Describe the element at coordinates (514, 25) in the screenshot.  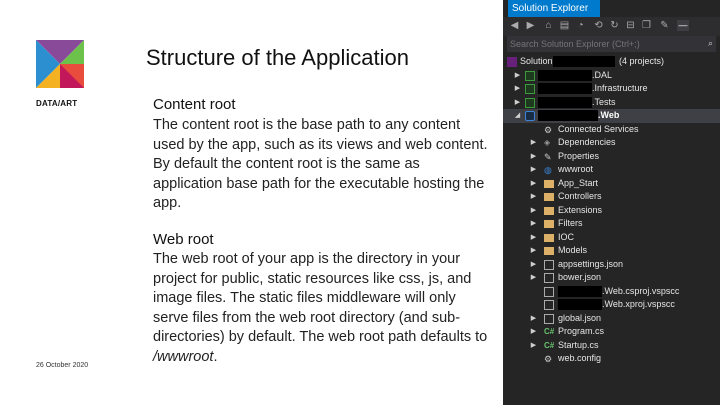
I see `back-icon: ◀` at that location.